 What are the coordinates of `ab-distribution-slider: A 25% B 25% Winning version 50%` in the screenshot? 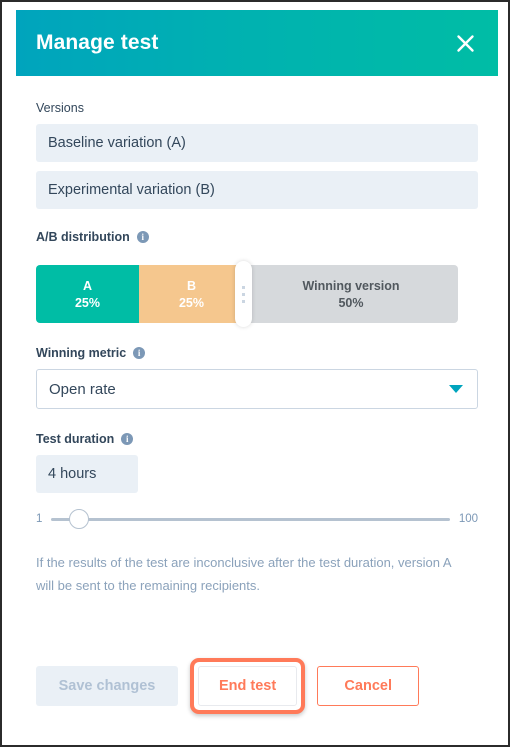 It's located at (257, 294).